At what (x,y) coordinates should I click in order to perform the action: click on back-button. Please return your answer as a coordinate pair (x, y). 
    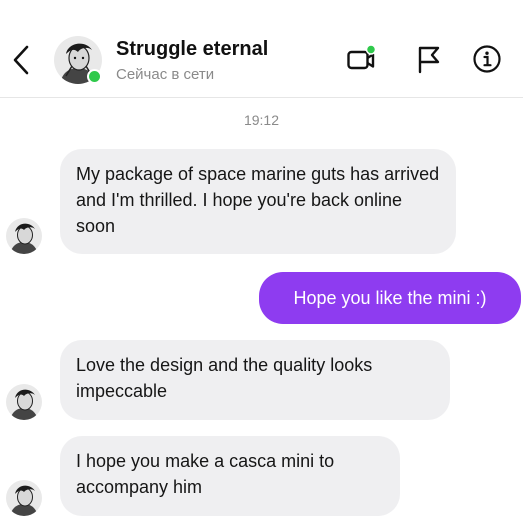
    Looking at the image, I should click on (21, 60).